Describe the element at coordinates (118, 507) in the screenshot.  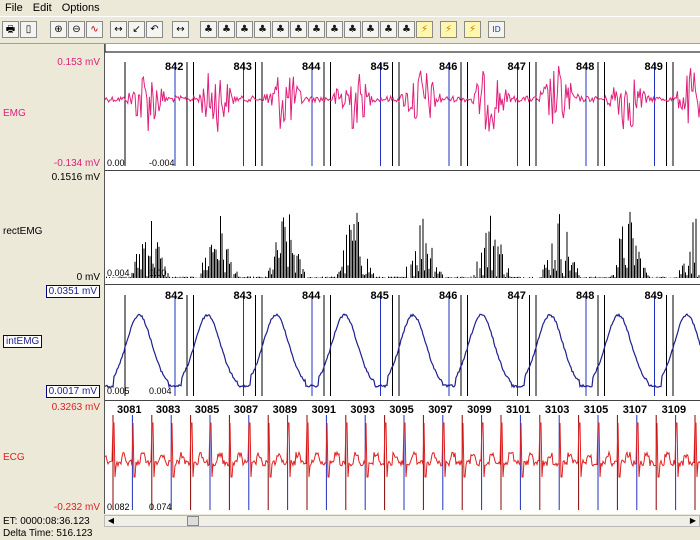
I see `ecg-cursor-left-value: 0.082` at that location.